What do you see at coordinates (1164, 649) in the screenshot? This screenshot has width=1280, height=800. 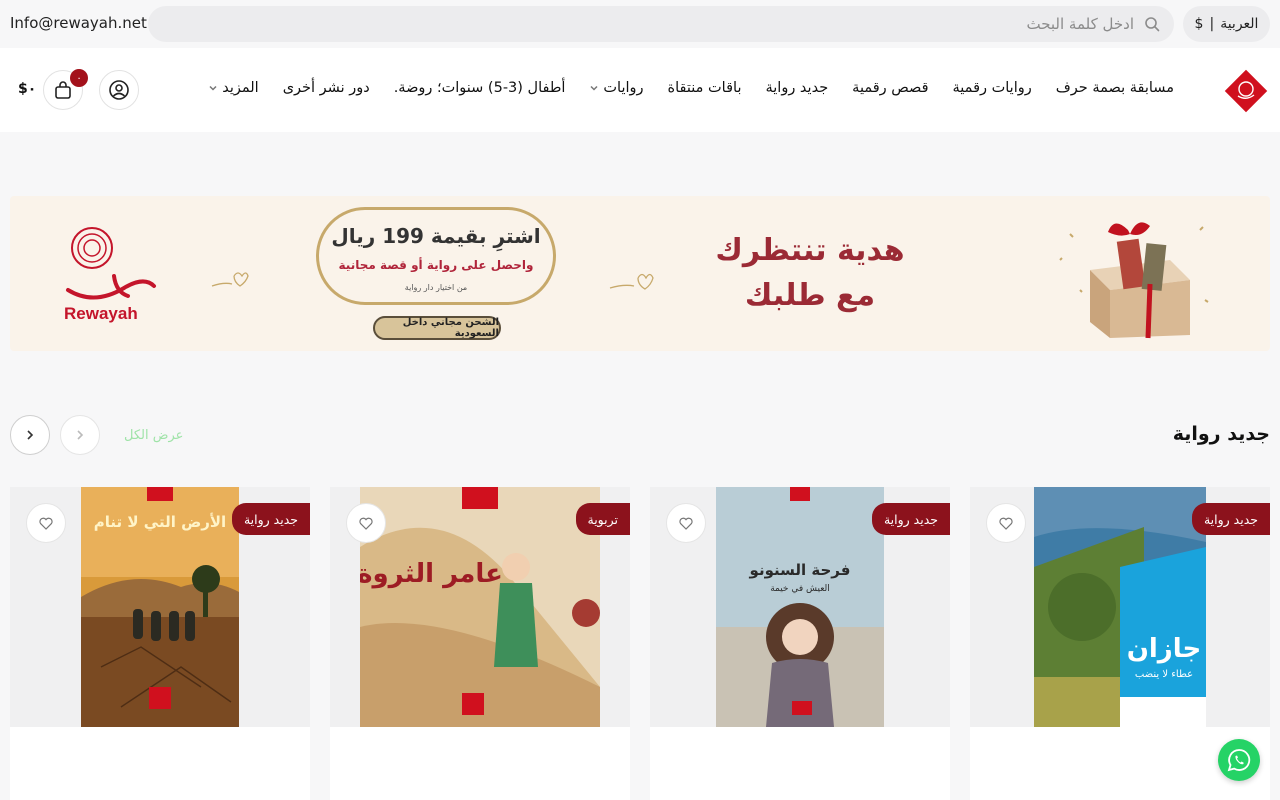 I see `svg-text: جازان` at bounding box center [1164, 649].